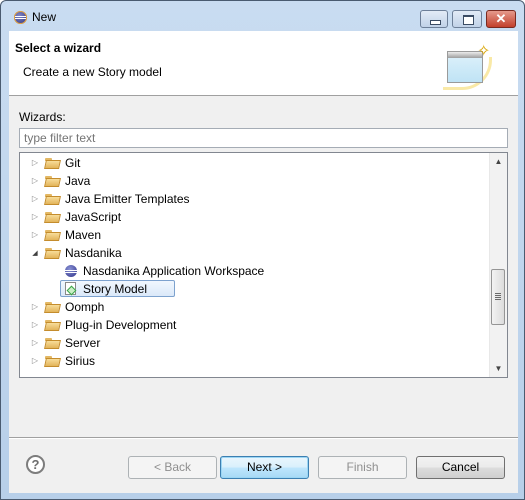 The image size is (525, 500). Describe the element at coordinates (255, 235) in the screenshot. I see `tree-item-maven: Maven` at that location.